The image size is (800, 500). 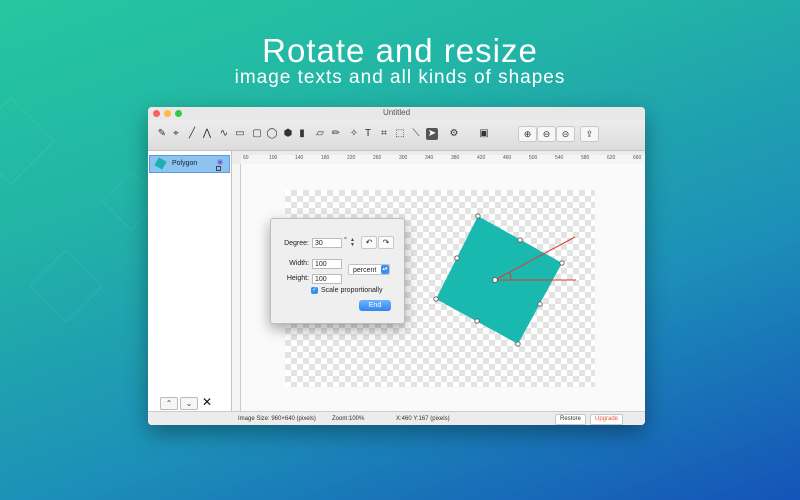 What do you see at coordinates (481, 158) in the screenshot?
I see `ruler-label: 420` at bounding box center [481, 158].